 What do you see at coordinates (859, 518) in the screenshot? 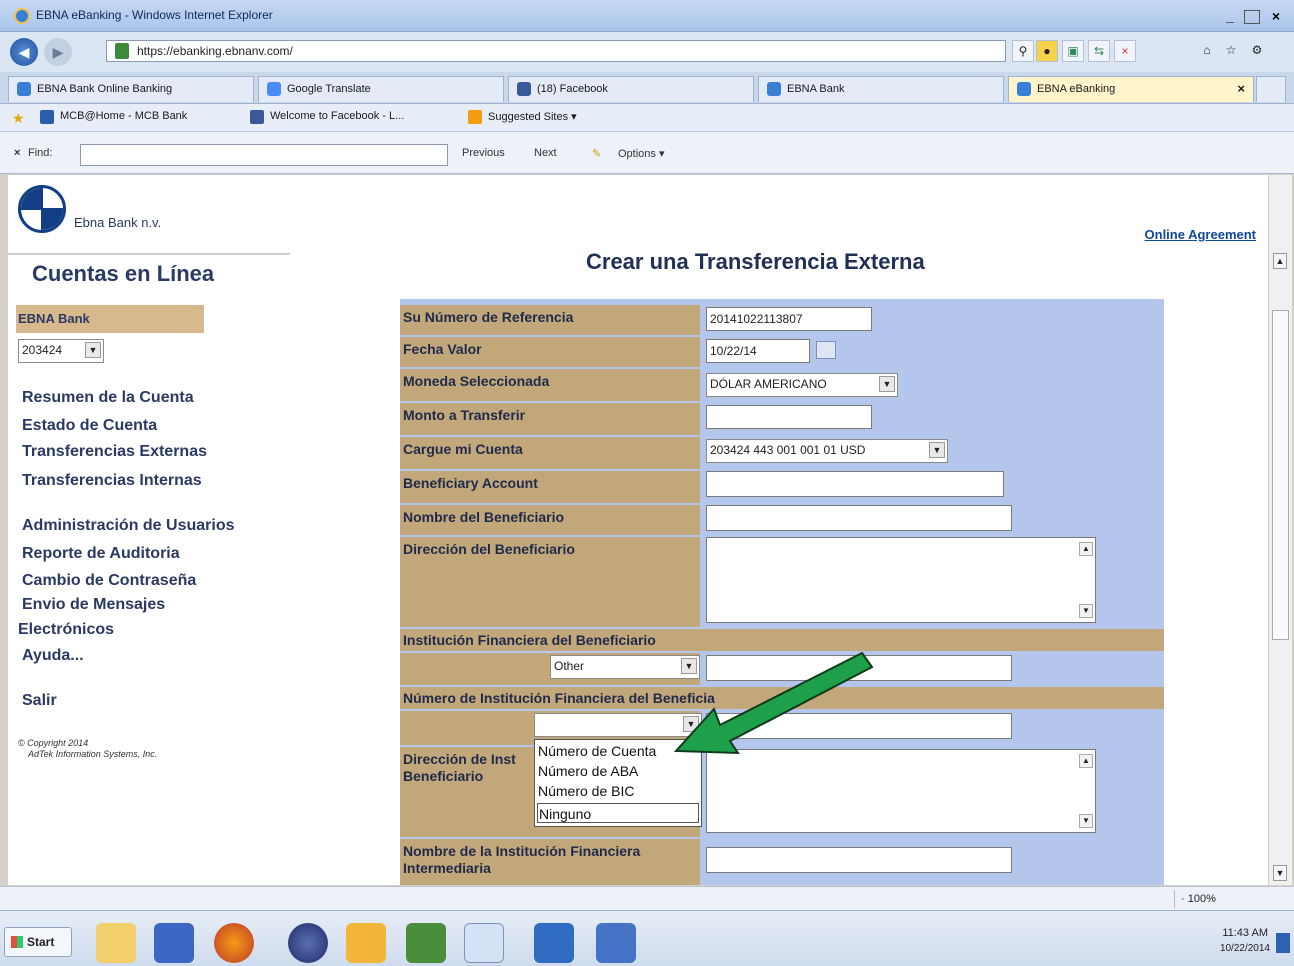
I see `beneficiary-name-field` at bounding box center [859, 518].